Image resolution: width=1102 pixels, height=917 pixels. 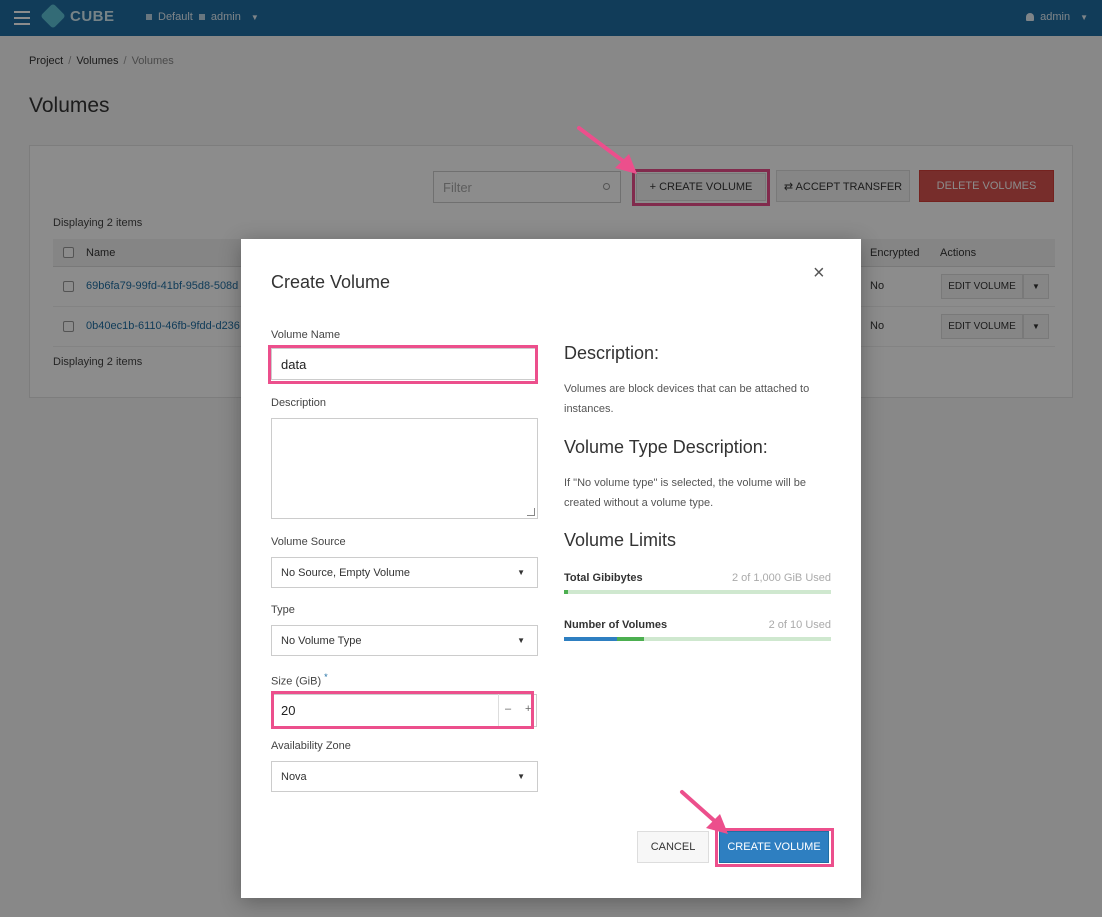 What do you see at coordinates (673, 847) in the screenshot?
I see `cancel-button: CANCEL` at bounding box center [673, 847].